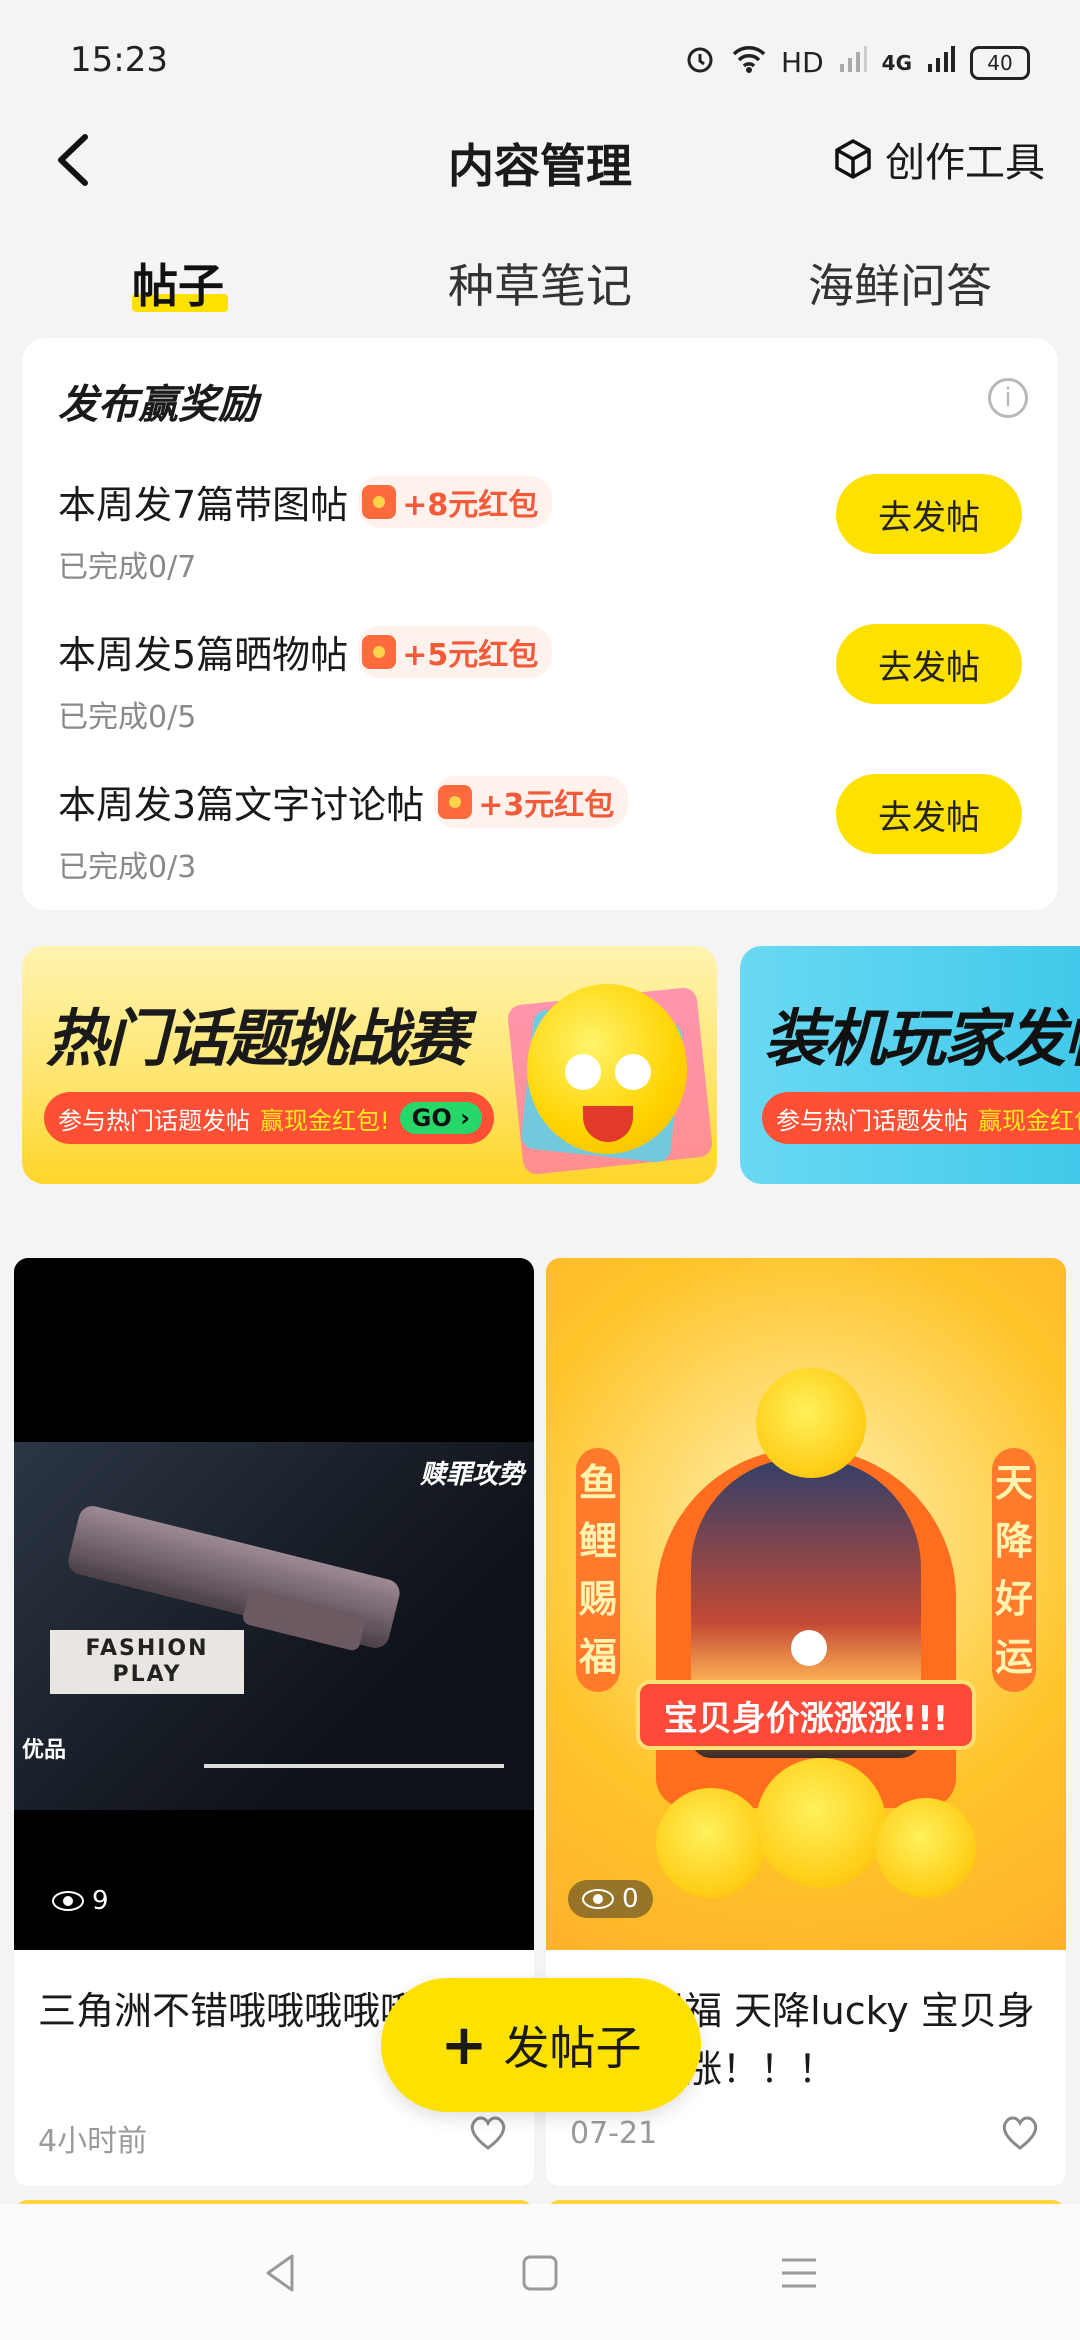  What do you see at coordinates (158, 405) in the screenshot?
I see `rewards-title: 发布赢奖励` at bounding box center [158, 405].